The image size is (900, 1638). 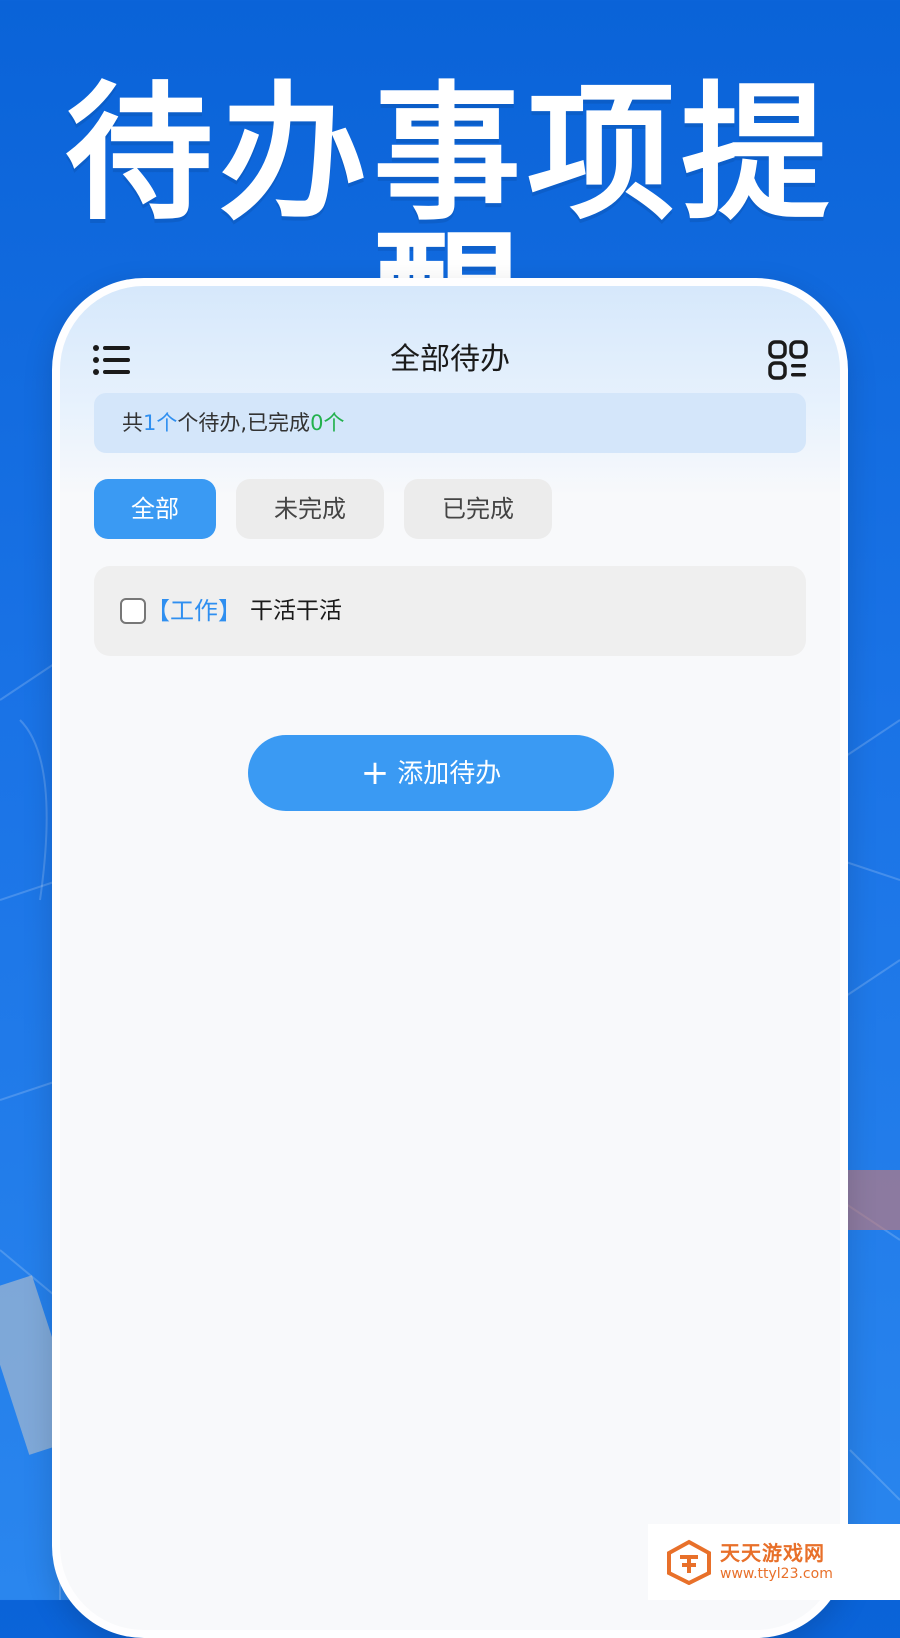 What do you see at coordinates (132, 423) in the screenshot?
I see `summary-prefix: 共` at bounding box center [132, 423].